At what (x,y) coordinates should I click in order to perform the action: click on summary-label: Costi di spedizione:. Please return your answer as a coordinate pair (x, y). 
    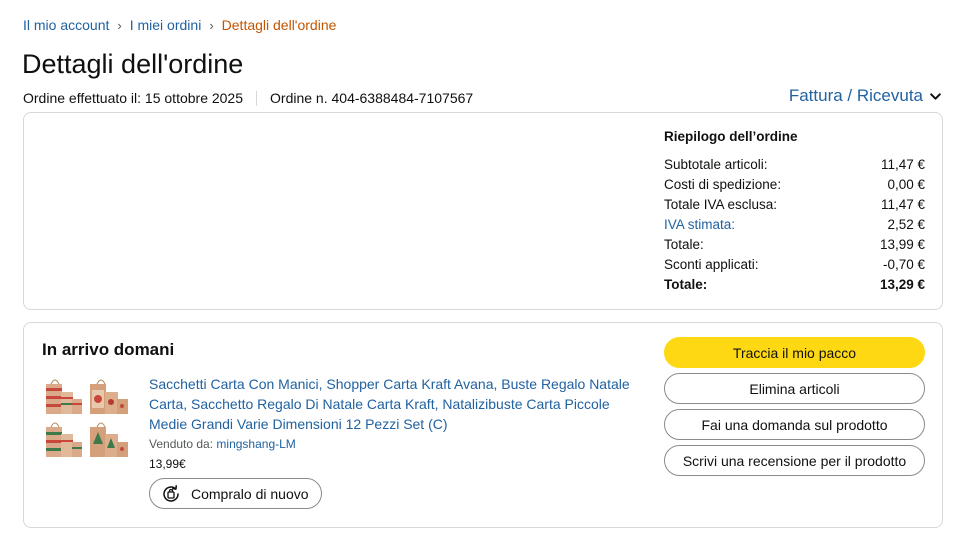
    Looking at the image, I should click on (723, 184).